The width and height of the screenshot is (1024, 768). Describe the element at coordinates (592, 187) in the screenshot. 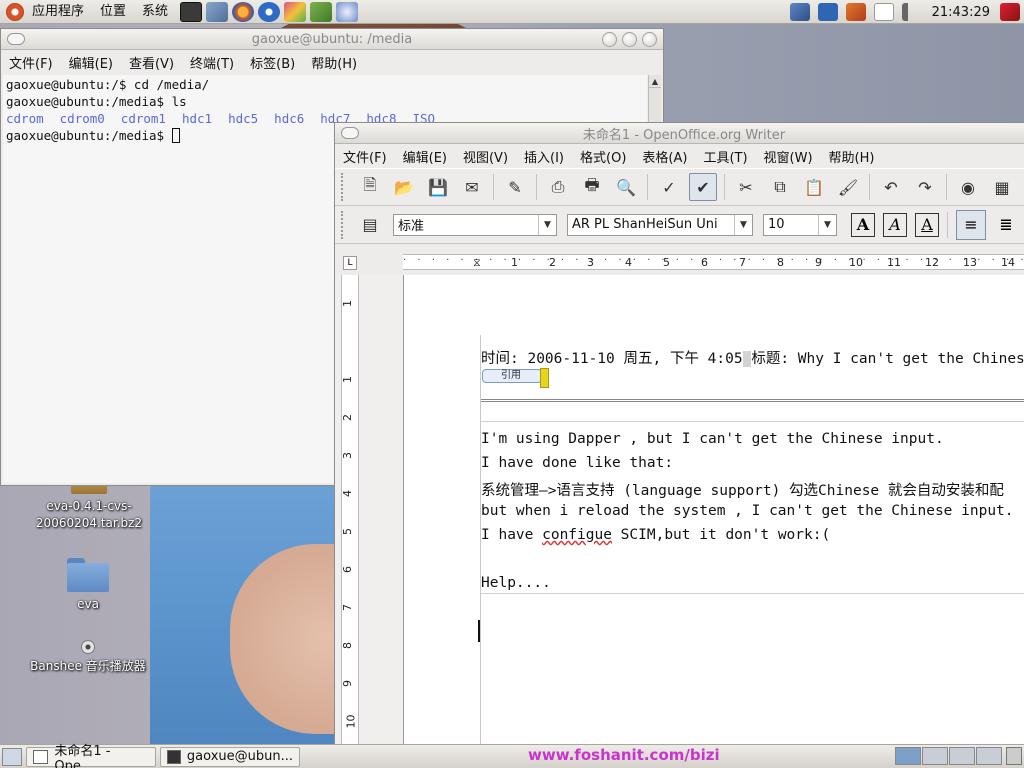

I see `print-icon: 🖶` at that location.